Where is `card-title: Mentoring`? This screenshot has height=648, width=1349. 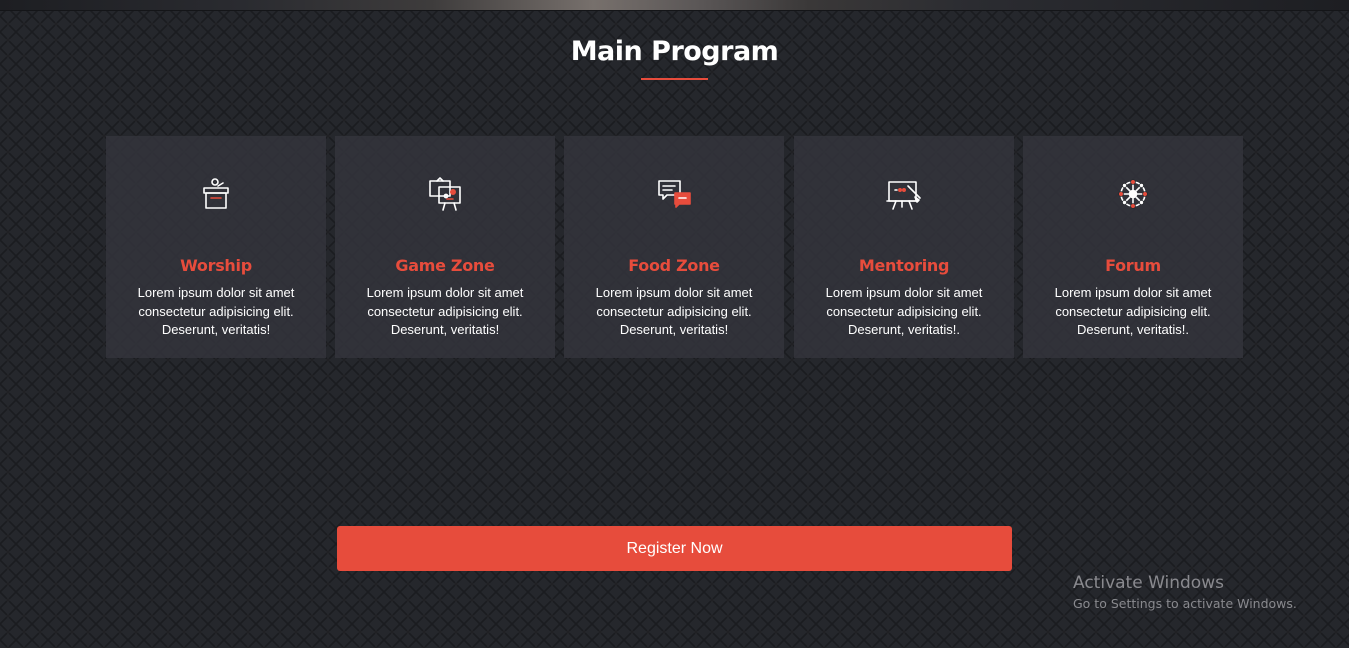 card-title: Mentoring is located at coordinates (904, 265).